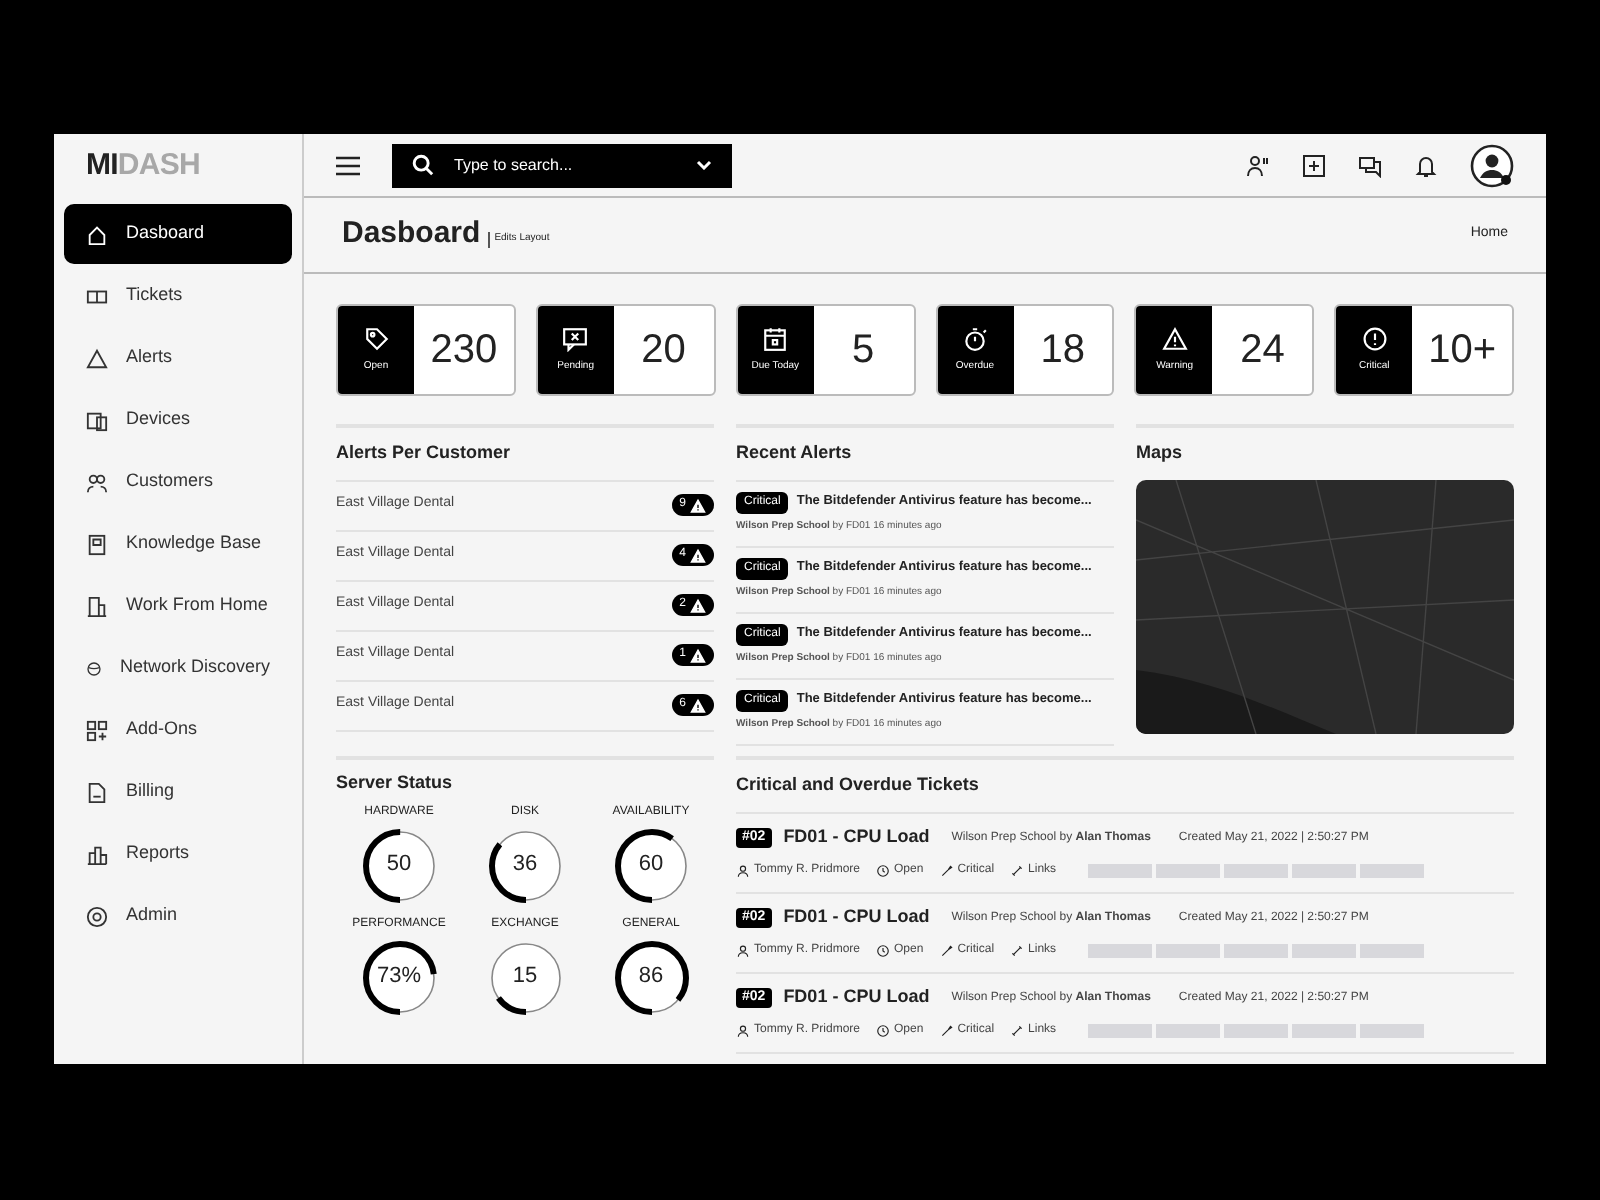 The image size is (1600, 1200). I want to click on globe-icon, so click(94, 668).